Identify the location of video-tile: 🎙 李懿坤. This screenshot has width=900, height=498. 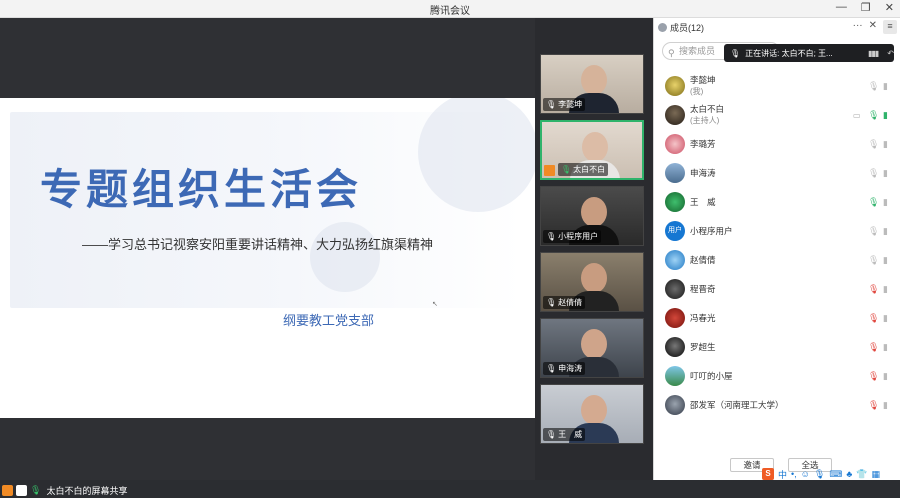
(592, 84).